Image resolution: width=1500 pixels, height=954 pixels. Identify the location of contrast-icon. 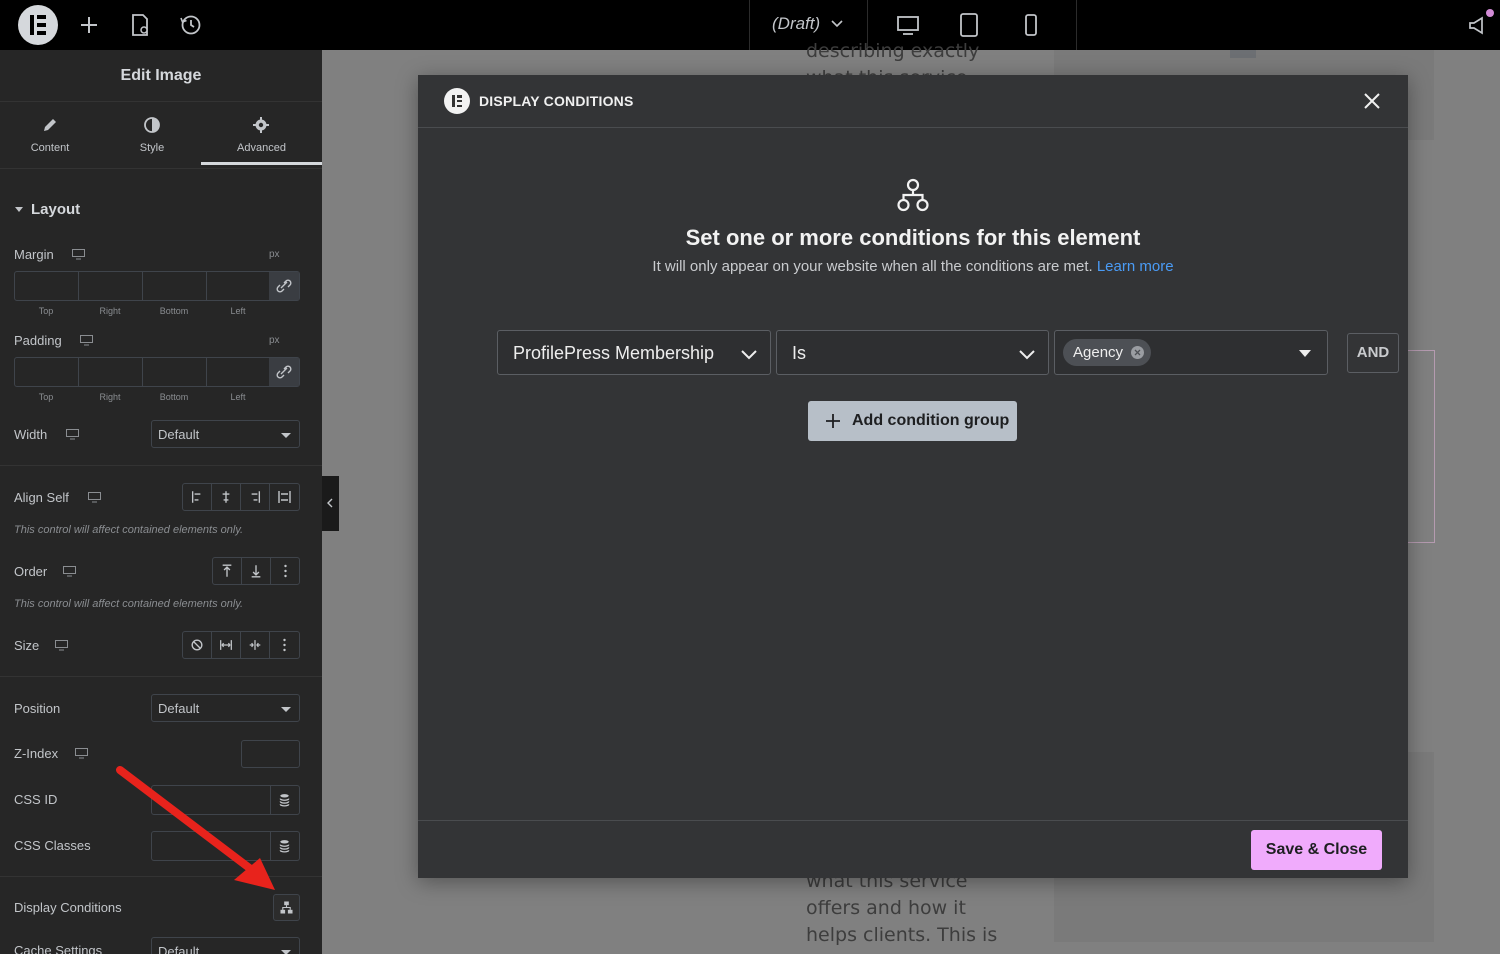
(152, 125).